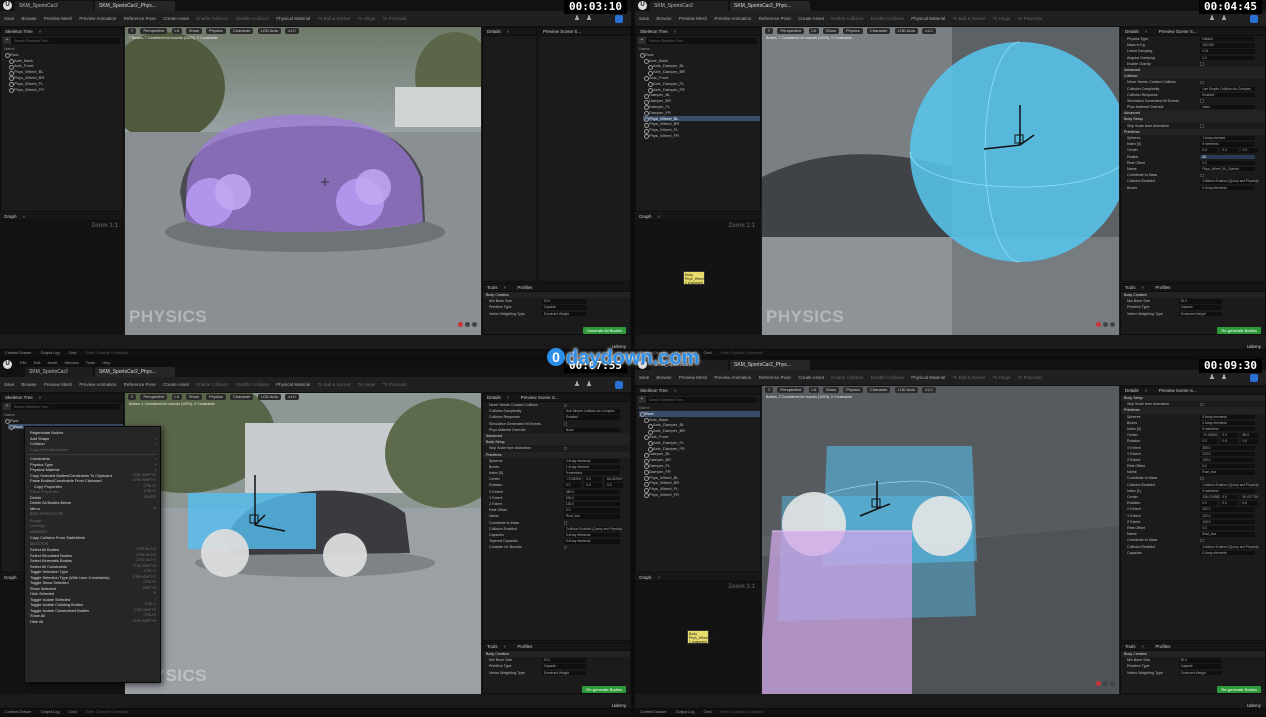  I want to click on primitive-type-select: Capsule, so click(1200, 307).